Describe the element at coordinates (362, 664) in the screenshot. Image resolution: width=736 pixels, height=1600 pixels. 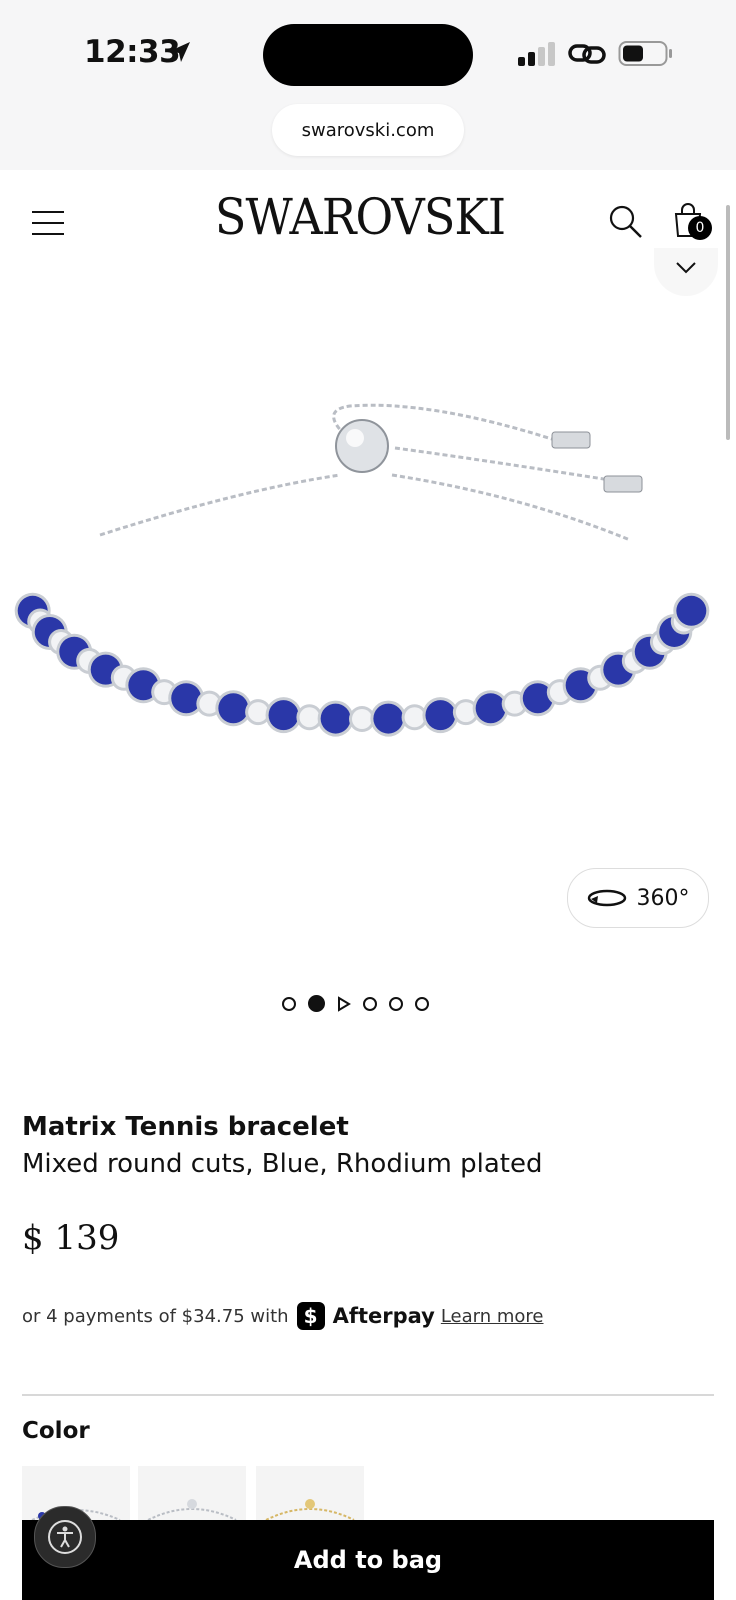
I see `bracelet-stones` at that location.